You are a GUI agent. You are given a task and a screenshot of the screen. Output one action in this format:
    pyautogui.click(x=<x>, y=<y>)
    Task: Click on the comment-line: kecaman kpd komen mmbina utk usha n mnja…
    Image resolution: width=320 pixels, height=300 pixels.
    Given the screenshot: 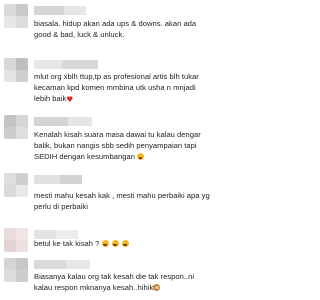 What is the action you would take?
    pyautogui.click(x=115, y=87)
    